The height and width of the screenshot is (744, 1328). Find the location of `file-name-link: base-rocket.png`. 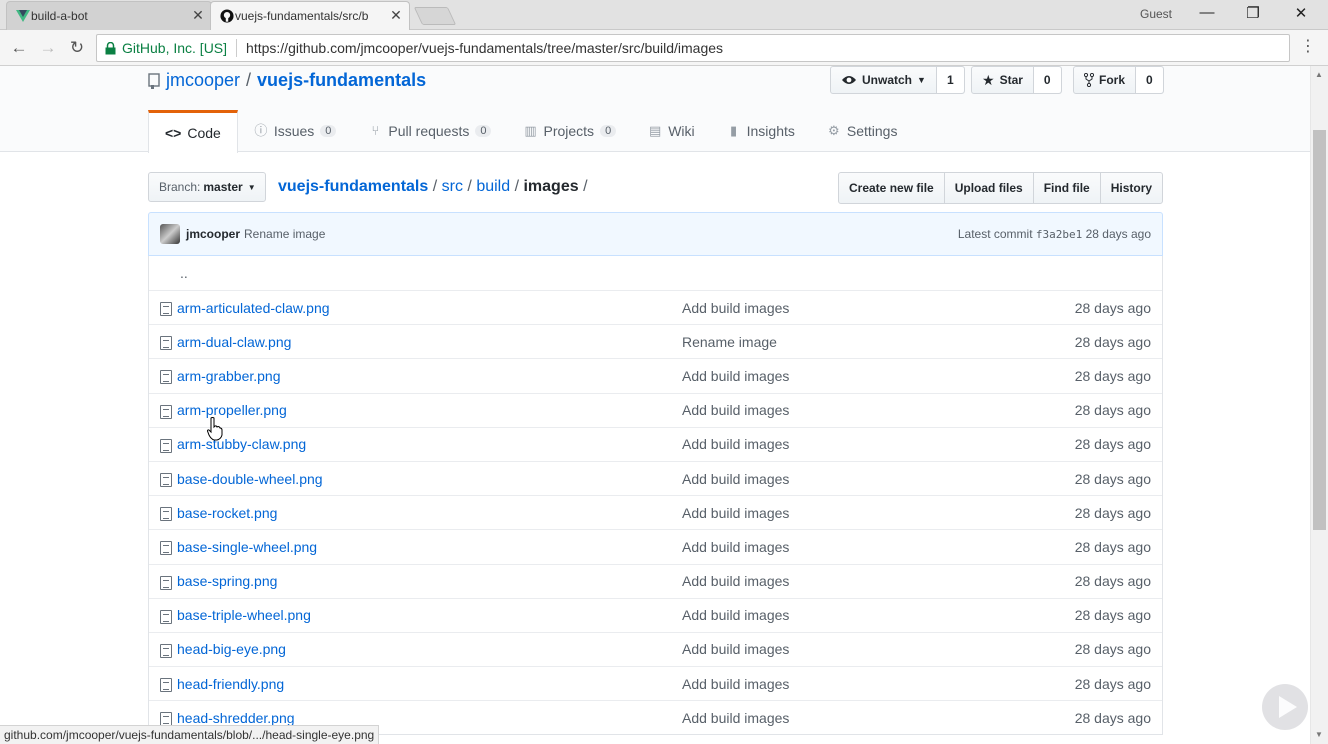

file-name-link: base-rocket.png is located at coordinates (227, 513).